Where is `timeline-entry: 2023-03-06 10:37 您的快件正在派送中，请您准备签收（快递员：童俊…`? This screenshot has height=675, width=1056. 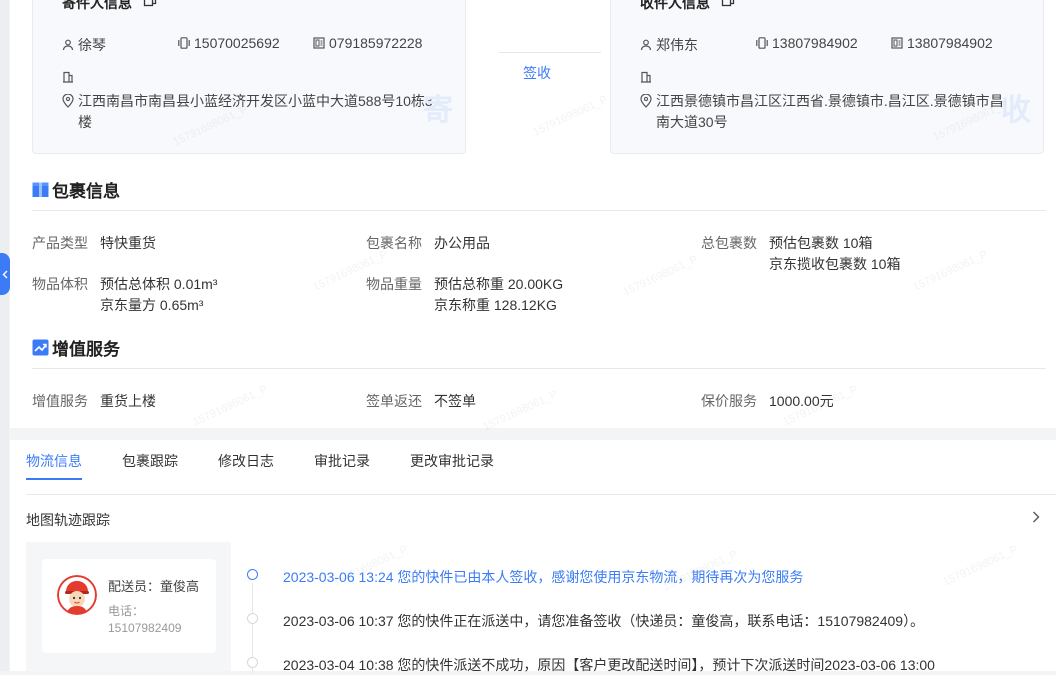
timeline-entry: 2023-03-06 10:37 您的快件正在派送中，请您准备签收（快递员：童俊… is located at coordinates (604, 621).